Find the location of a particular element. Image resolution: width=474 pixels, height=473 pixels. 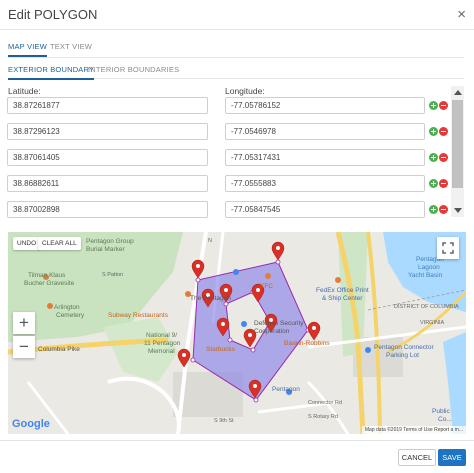

map-label: Yacht Basin is located at coordinates (425, 275).